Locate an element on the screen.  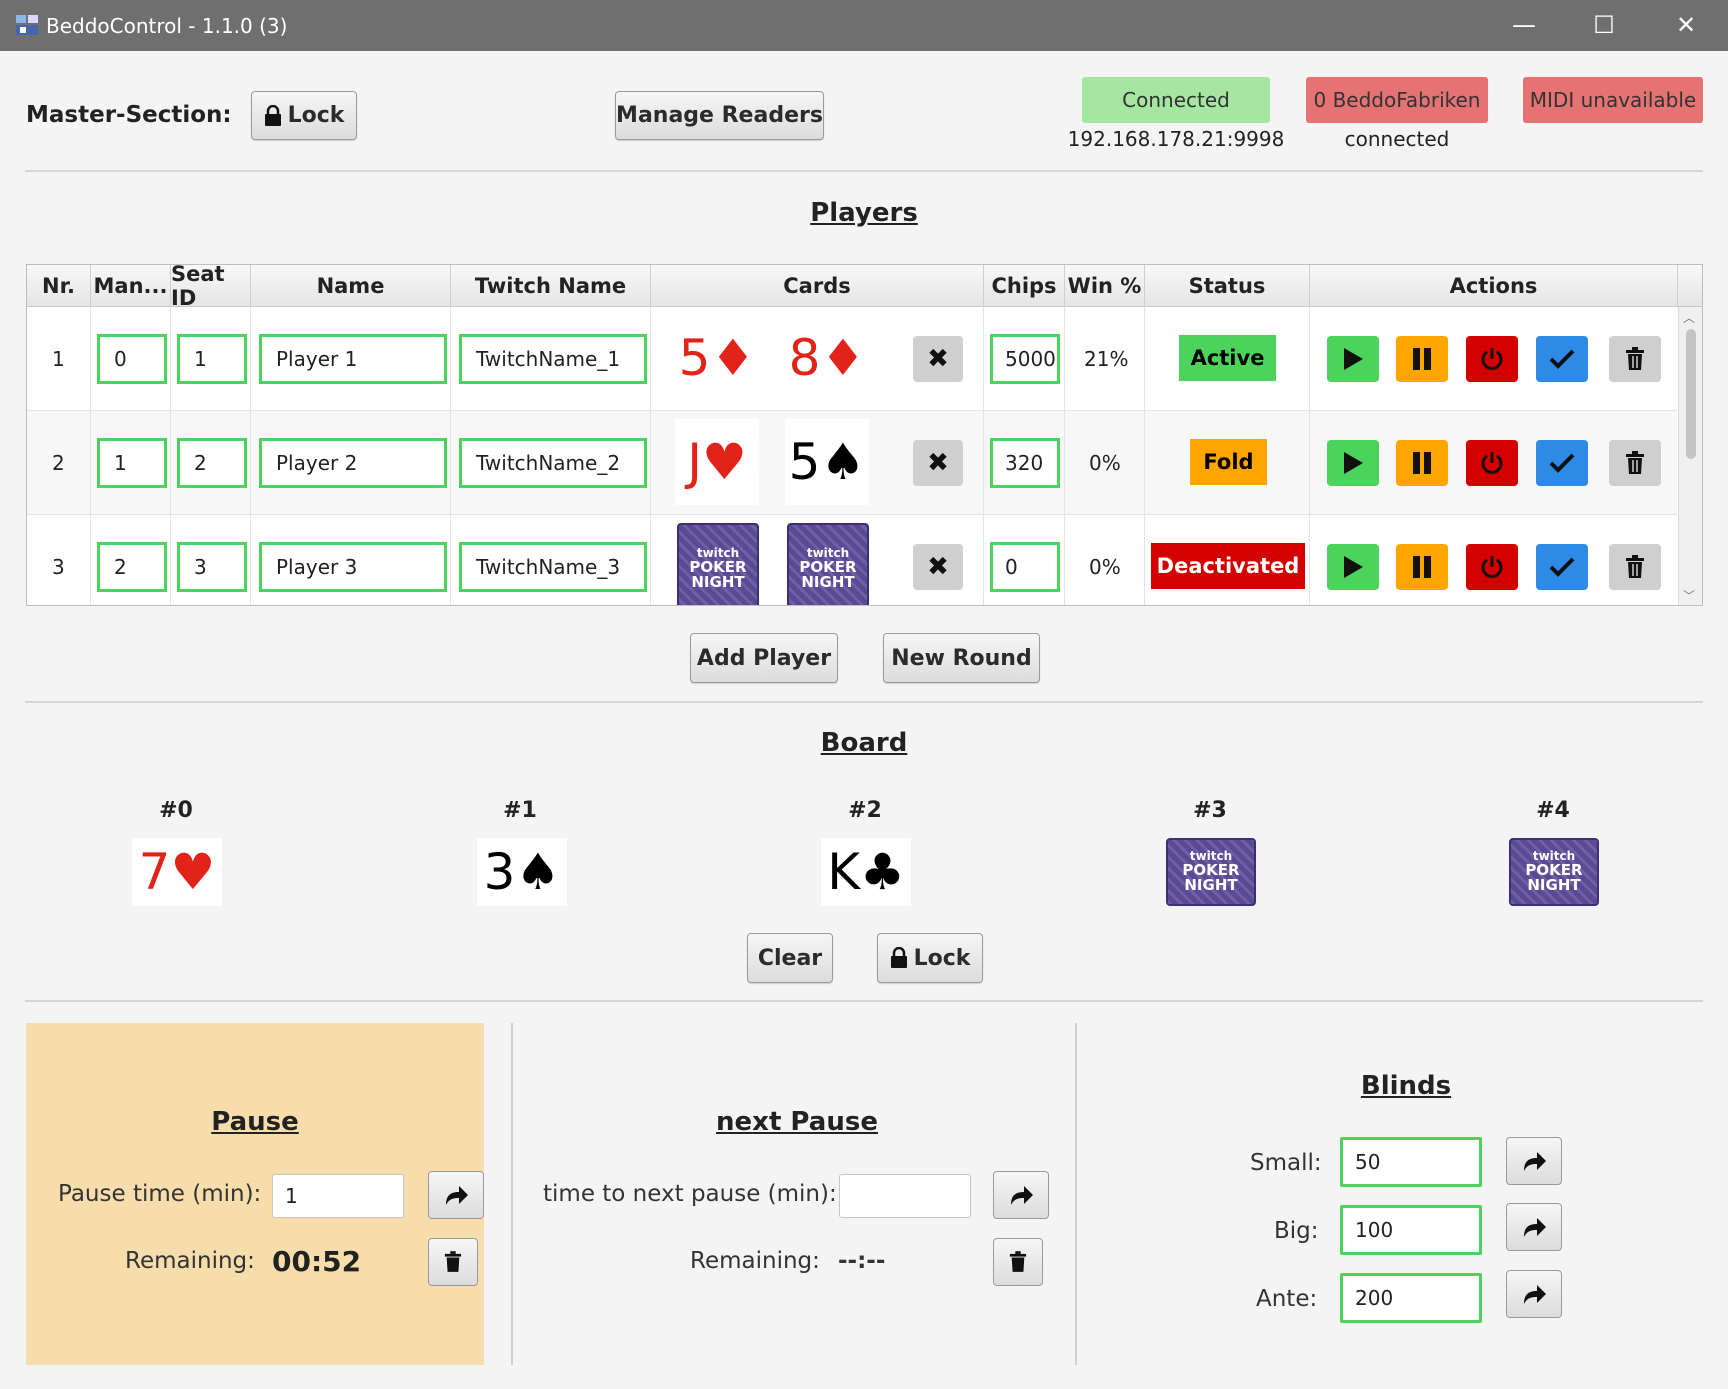
twitch-name-field: TwitchName_2 is located at coordinates (553, 463).